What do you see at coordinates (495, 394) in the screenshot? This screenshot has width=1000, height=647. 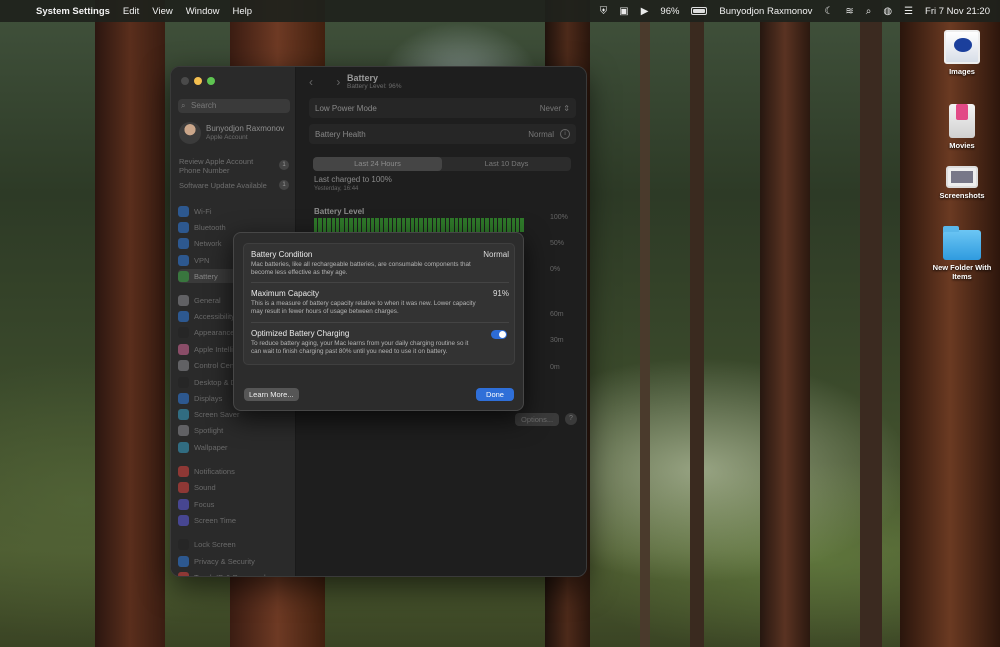 I see `done-button: Done` at bounding box center [495, 394].